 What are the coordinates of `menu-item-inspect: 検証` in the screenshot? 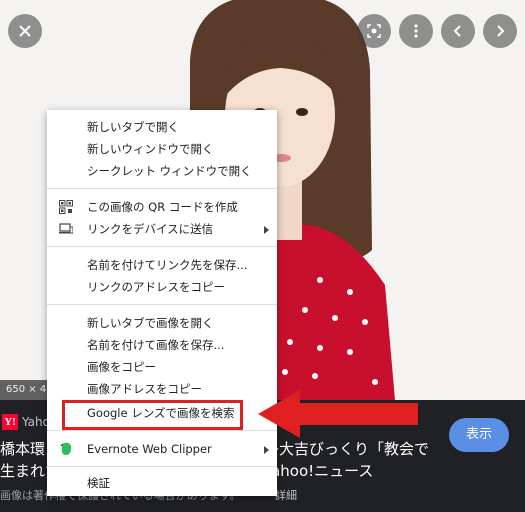 It's located at (162, 483).